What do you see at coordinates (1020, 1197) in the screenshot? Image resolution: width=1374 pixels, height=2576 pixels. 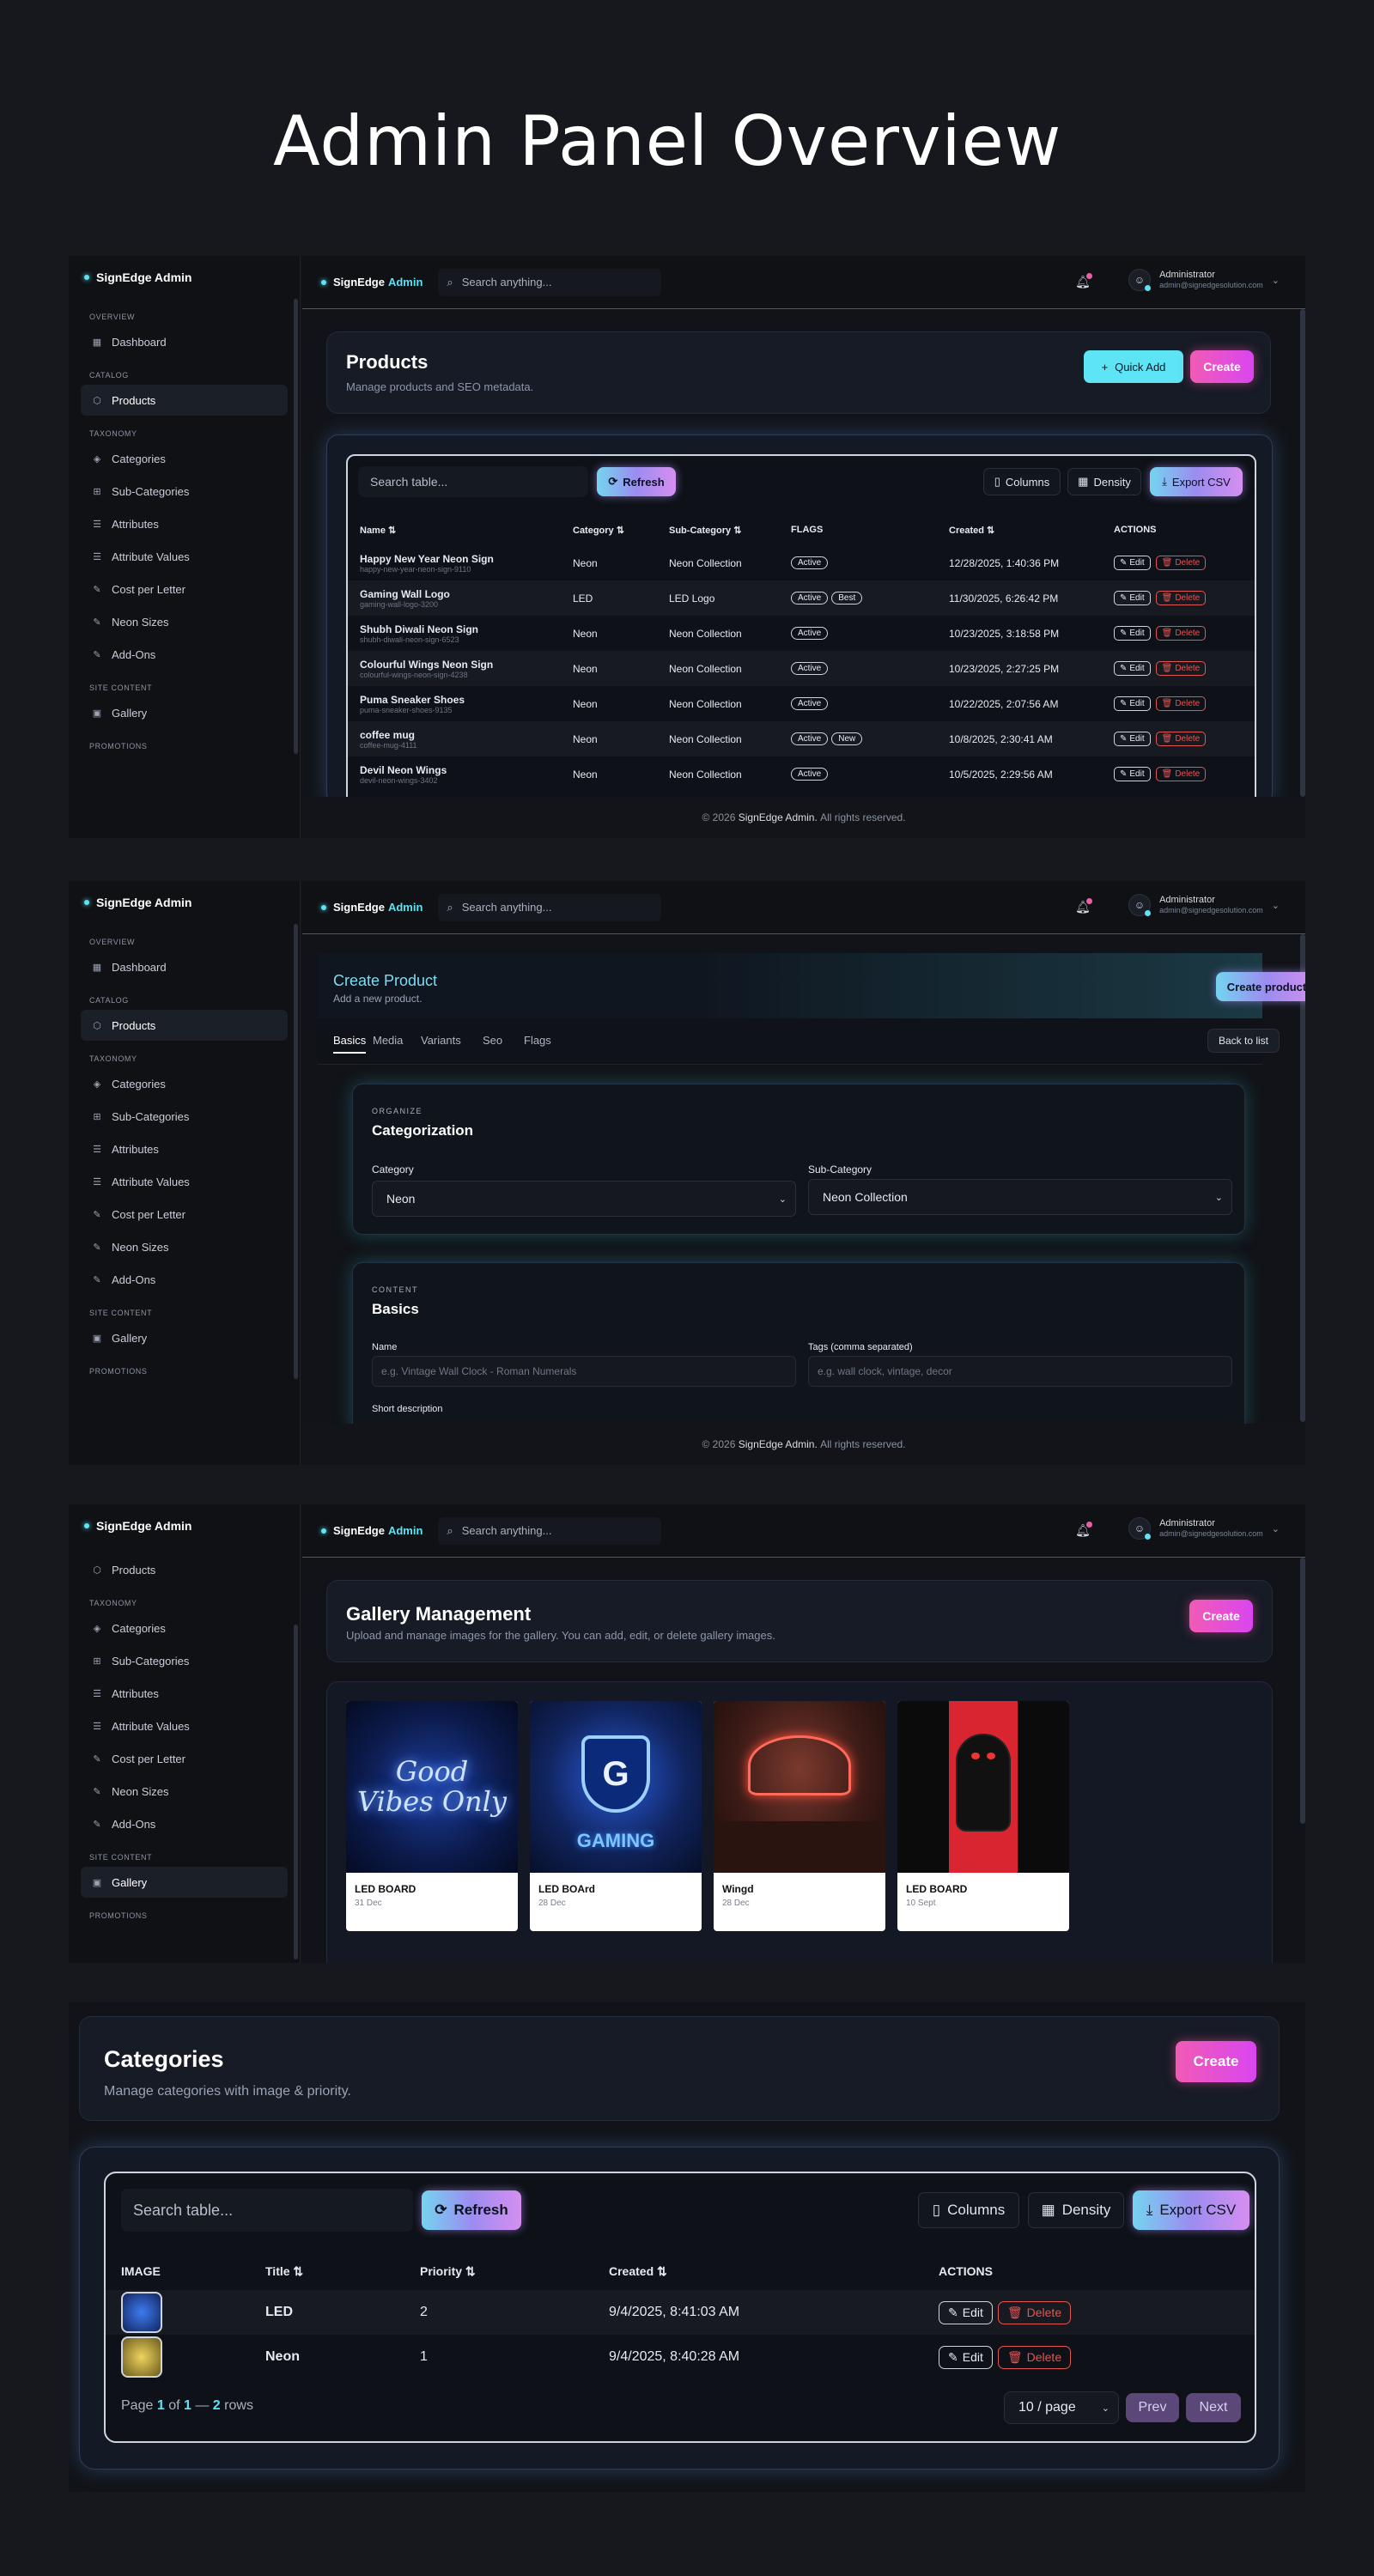 I see `subcategory-select: Neon Collection ⌄` at bounding box center [1020, 1197].